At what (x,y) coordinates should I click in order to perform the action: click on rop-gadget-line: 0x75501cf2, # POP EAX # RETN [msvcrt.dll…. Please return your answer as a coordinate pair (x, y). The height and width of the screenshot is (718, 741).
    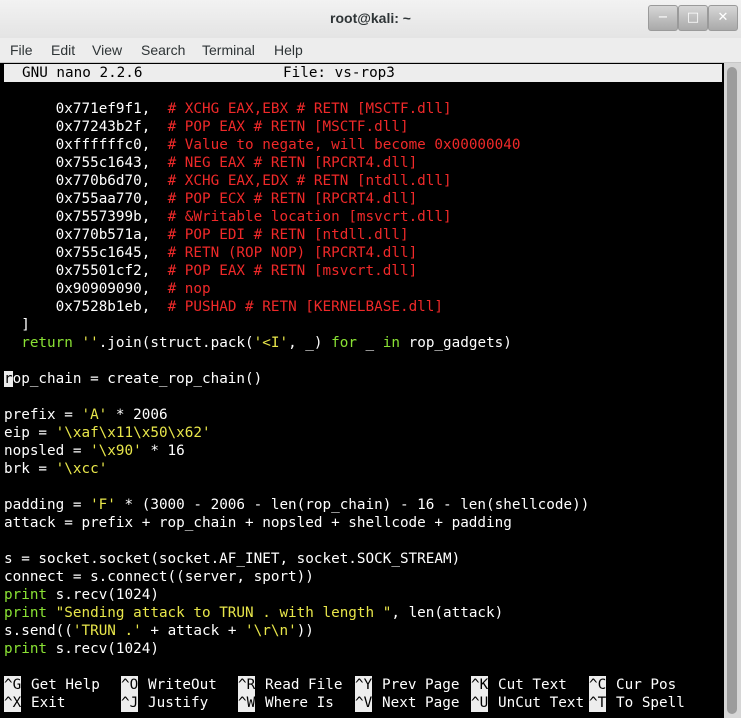
    Looking at the image, I should click on (211, 271).